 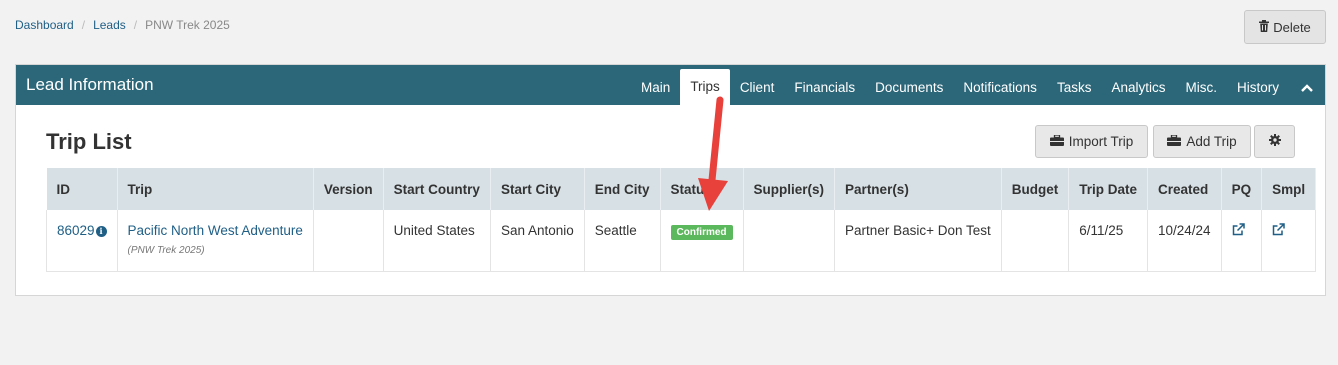 I want to click on trip-id-link: 86029, so click(x=76, y=230).